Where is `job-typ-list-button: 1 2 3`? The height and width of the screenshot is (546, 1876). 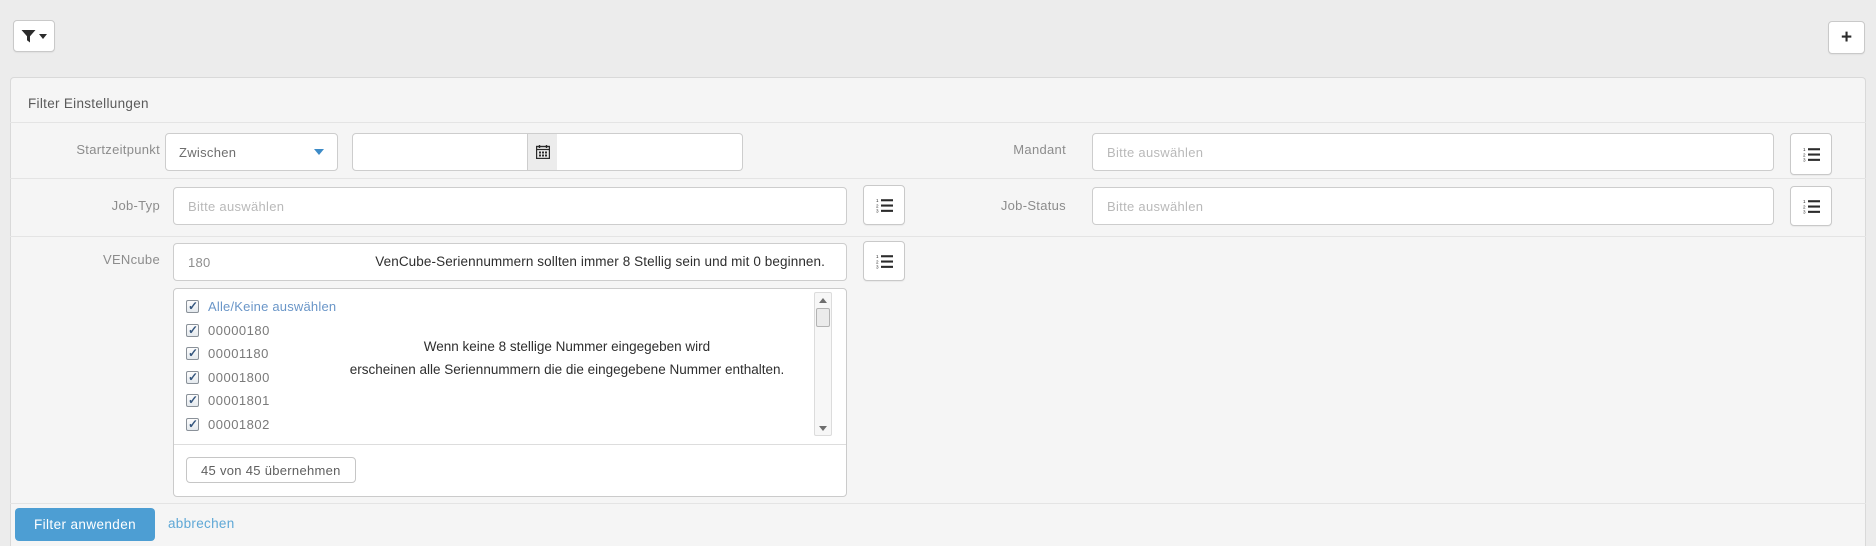
job-typ-list-button: 1 2 3 is located at coordinates (884, 205).